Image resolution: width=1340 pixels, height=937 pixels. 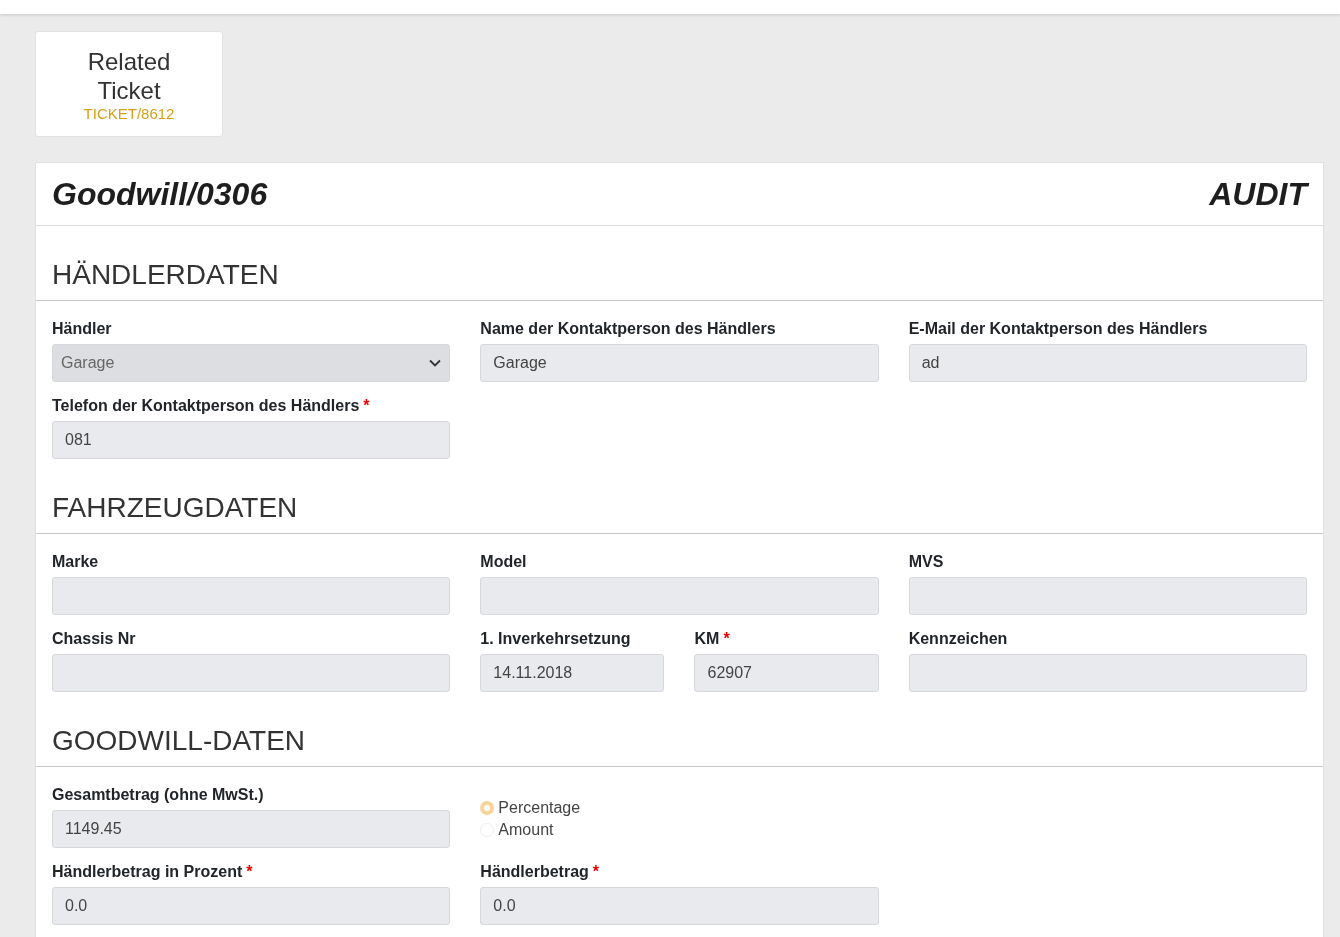 What do you see at coordinates (958, 638) in the screenshot?
I see `field-label: Kennzeichen` at bounding box center [958, 638].